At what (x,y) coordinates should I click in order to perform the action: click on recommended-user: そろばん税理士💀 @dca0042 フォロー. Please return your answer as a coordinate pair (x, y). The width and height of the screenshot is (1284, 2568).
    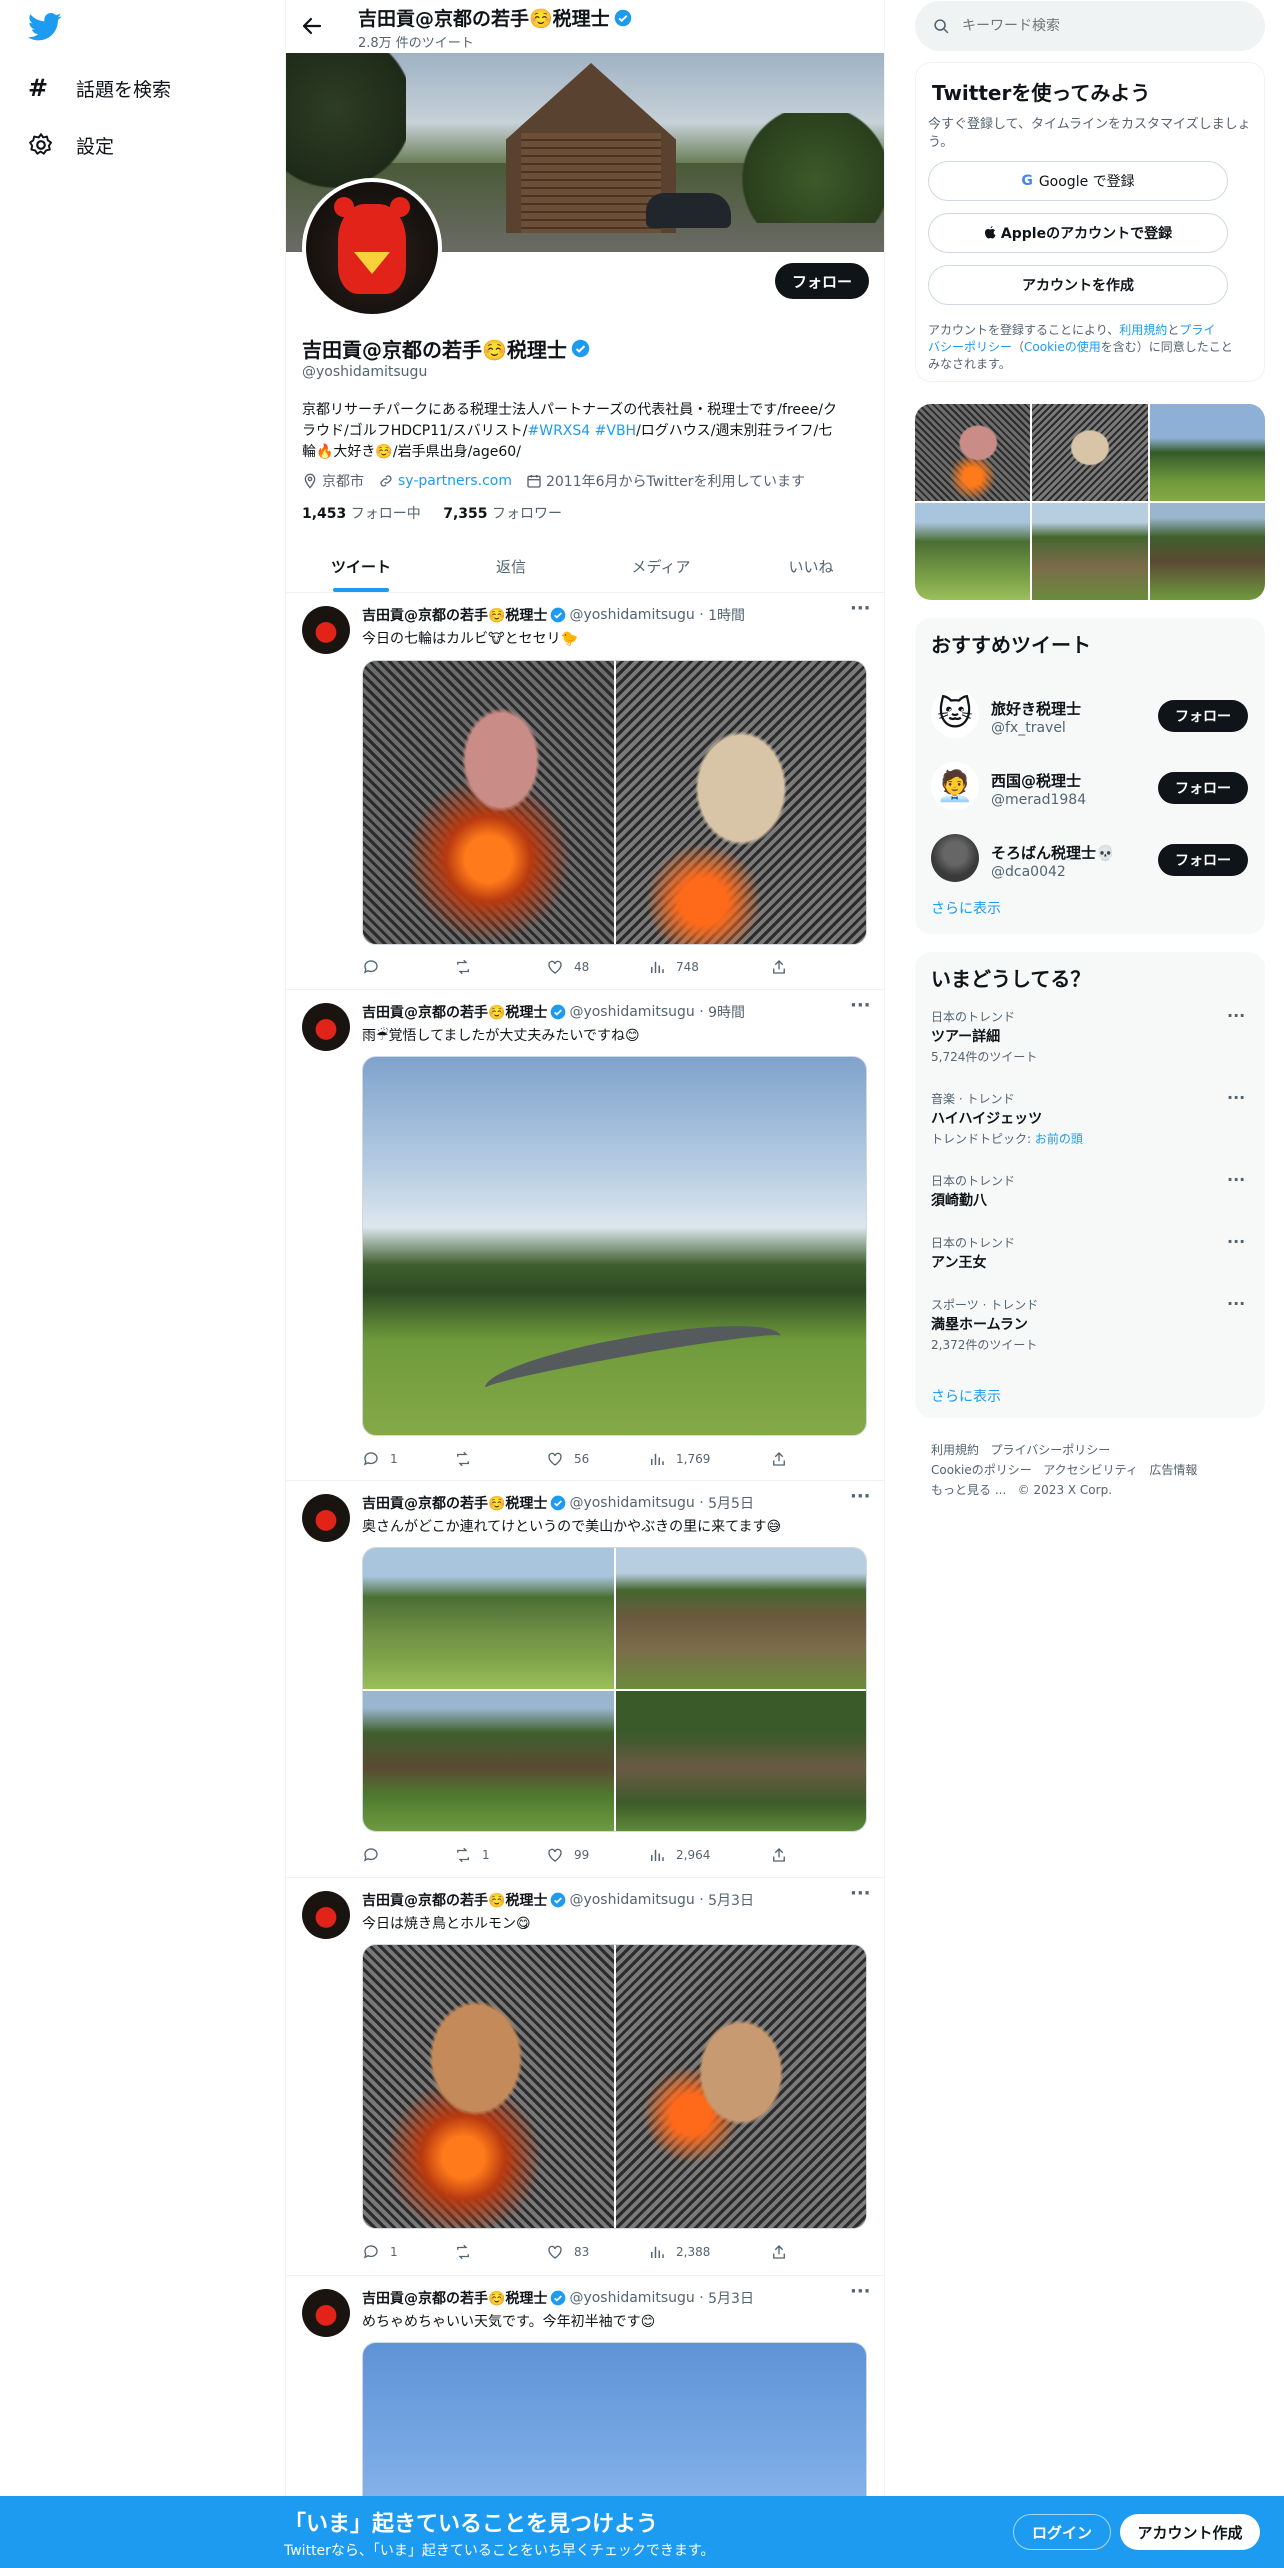
    Looking at the image, I should click on (1090, 855).